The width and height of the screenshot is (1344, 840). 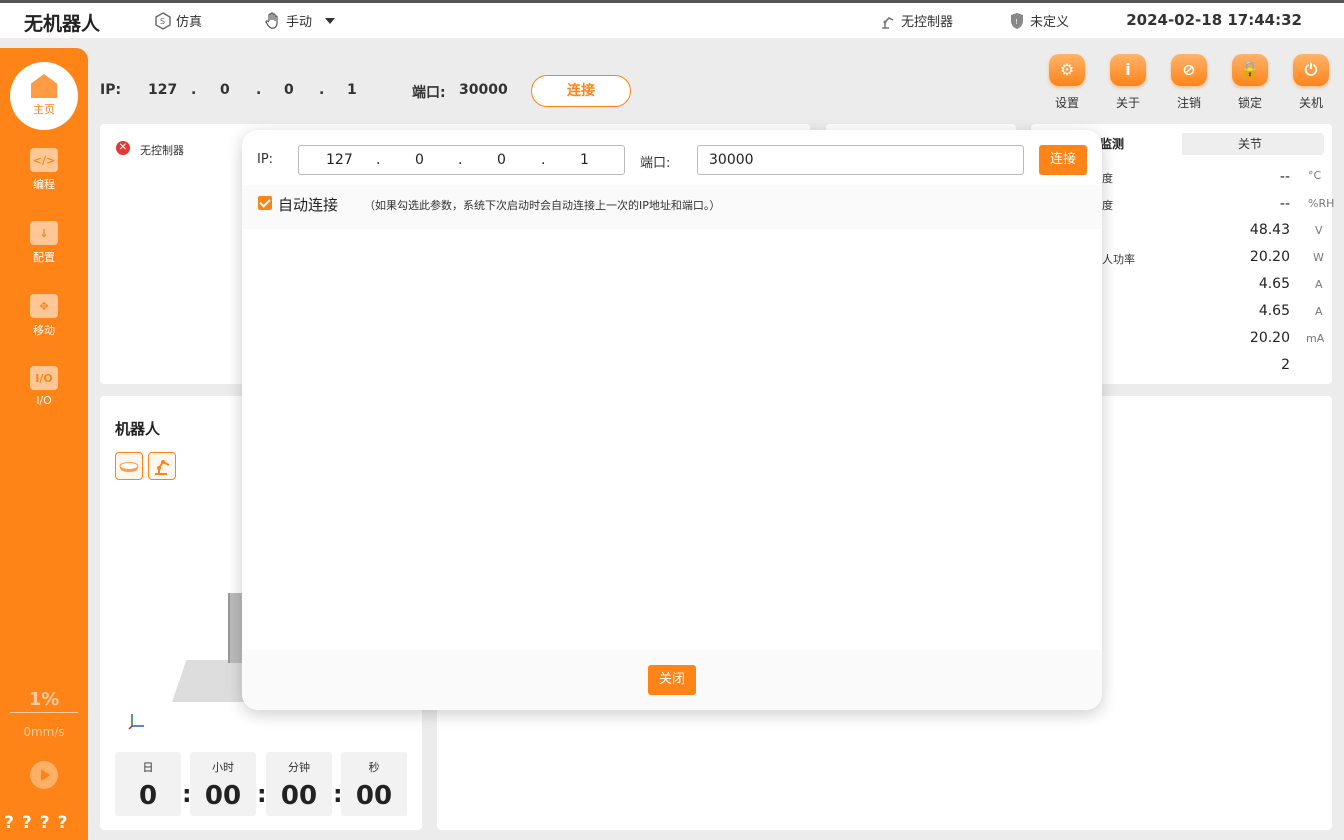 I want to click on timer-minutes: 分钟 00, so click(x=299, y=784).